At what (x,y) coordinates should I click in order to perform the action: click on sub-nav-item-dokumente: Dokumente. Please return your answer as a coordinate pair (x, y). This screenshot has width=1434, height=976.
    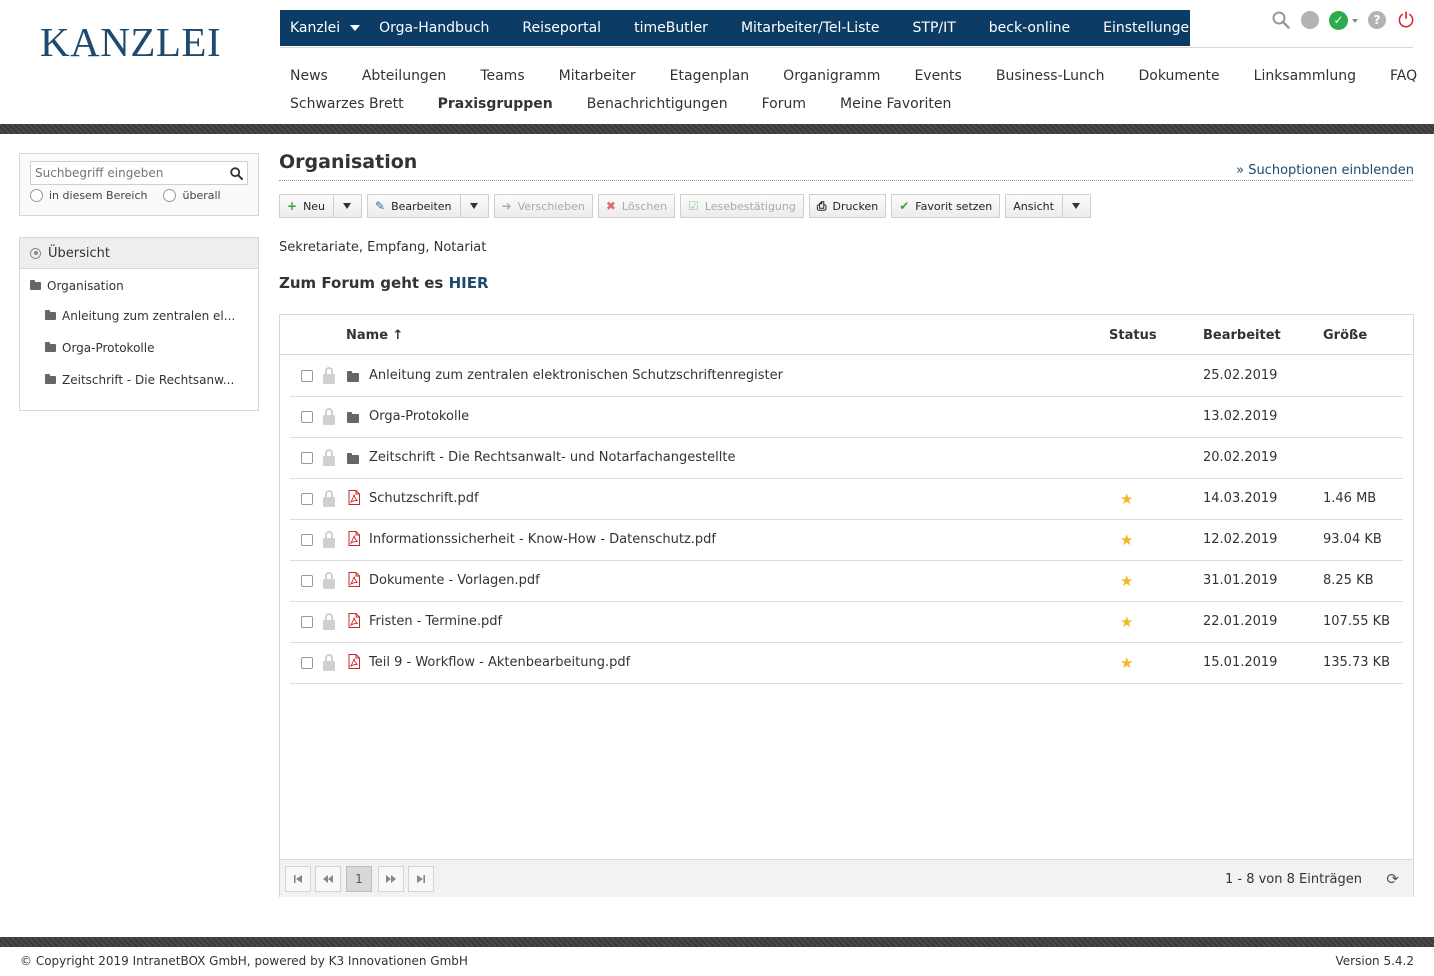
    Looking at the image, I should click on (1179, 76).